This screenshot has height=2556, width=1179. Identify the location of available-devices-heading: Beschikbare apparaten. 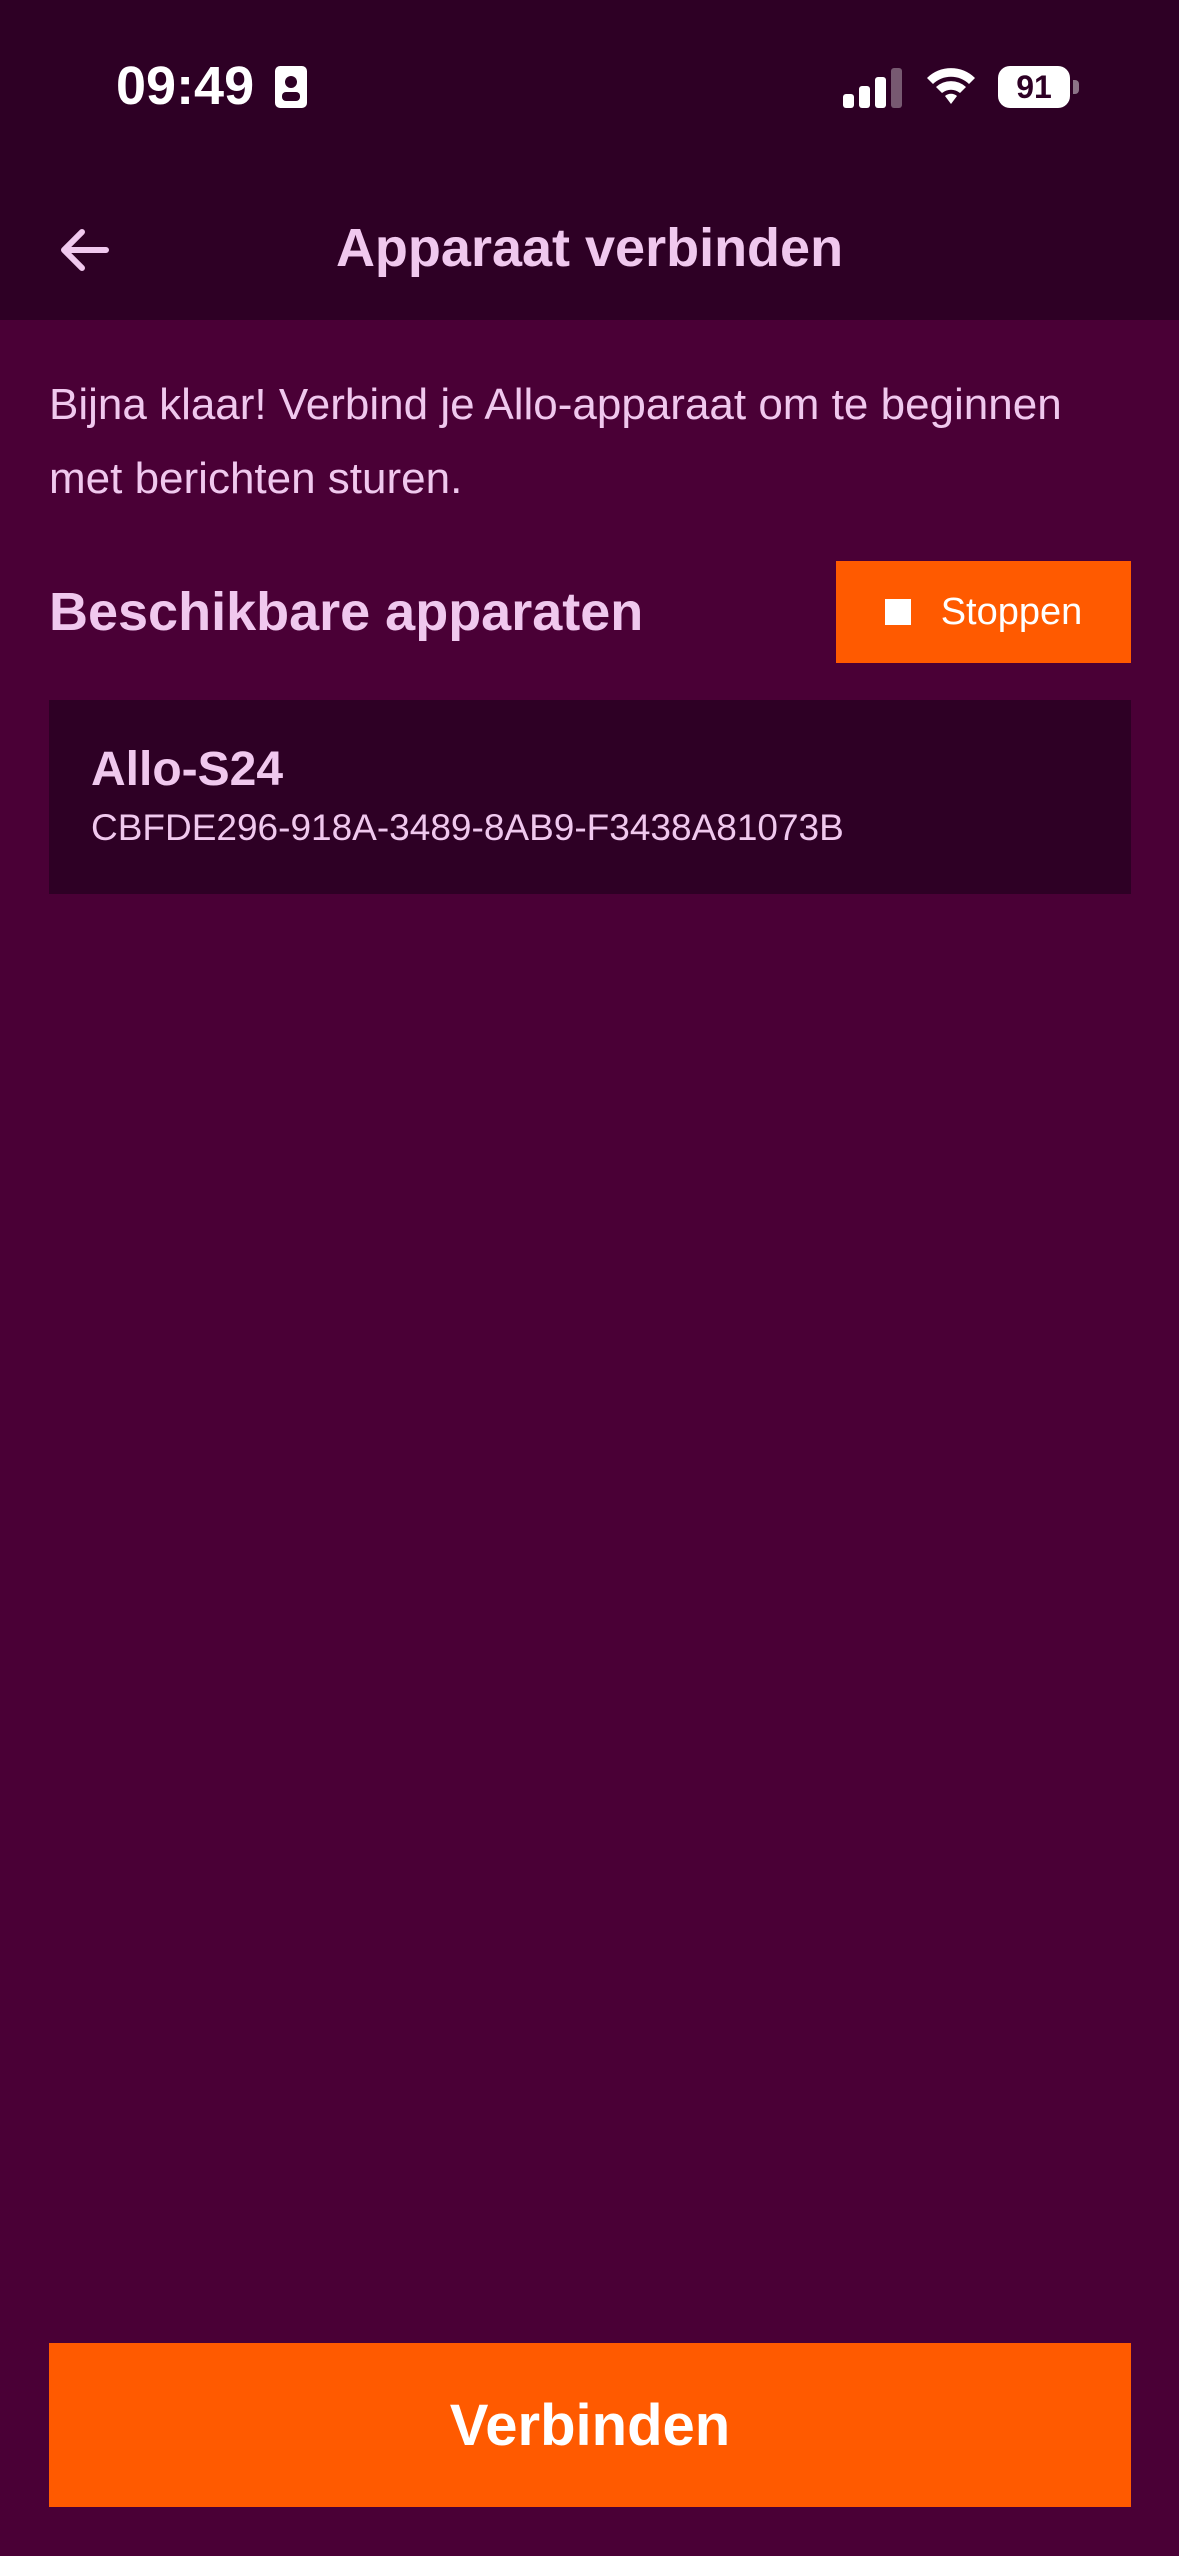
(346, 612).